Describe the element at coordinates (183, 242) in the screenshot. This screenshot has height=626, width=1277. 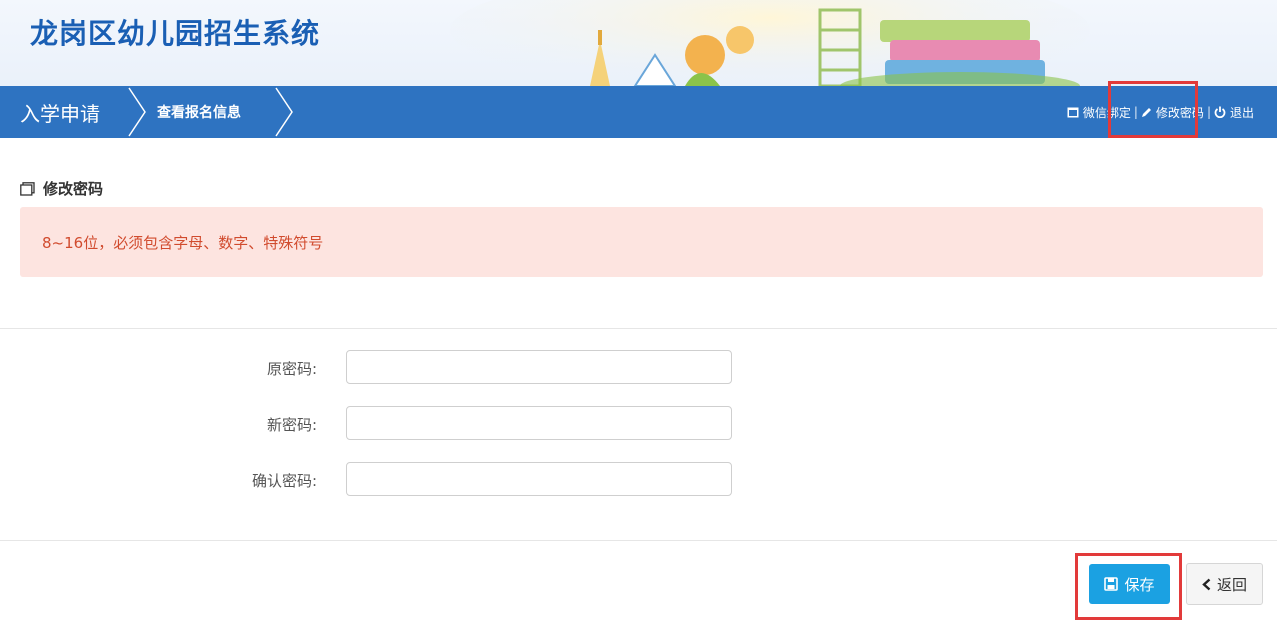
I see `alert-text: 8~16位，必须包含字母、数字、特殊符号` at that location.